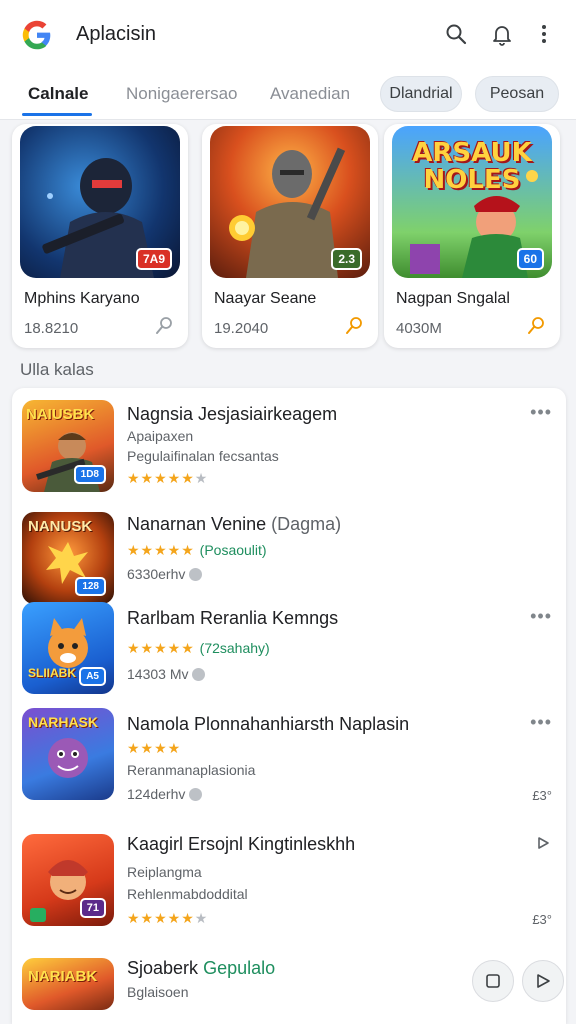 This screenshot has width=576, height=1024. Describe the element at coordinates (306, 524) in the screenshot. I see `app-title-suffix: (Dagma)` at that location.